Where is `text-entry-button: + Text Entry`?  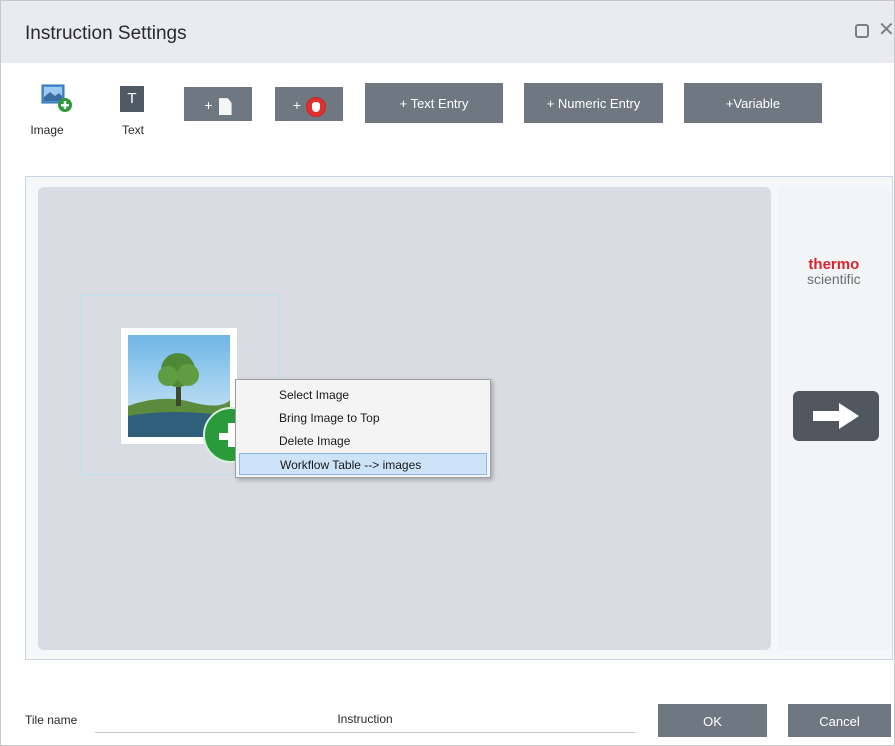 text-entry-button: + Text Entry is located at coordinates (434, 103).